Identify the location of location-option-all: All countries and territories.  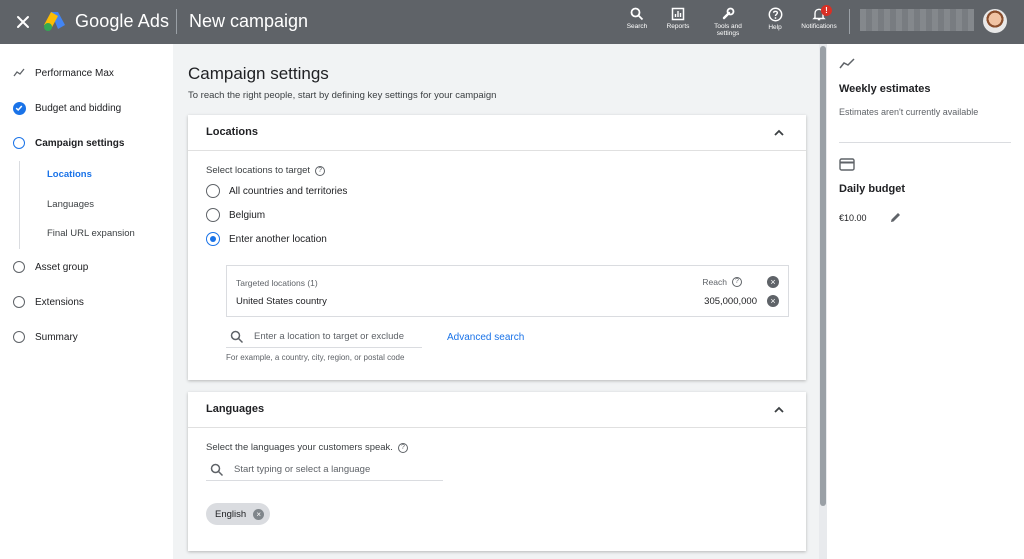
(276, 191).